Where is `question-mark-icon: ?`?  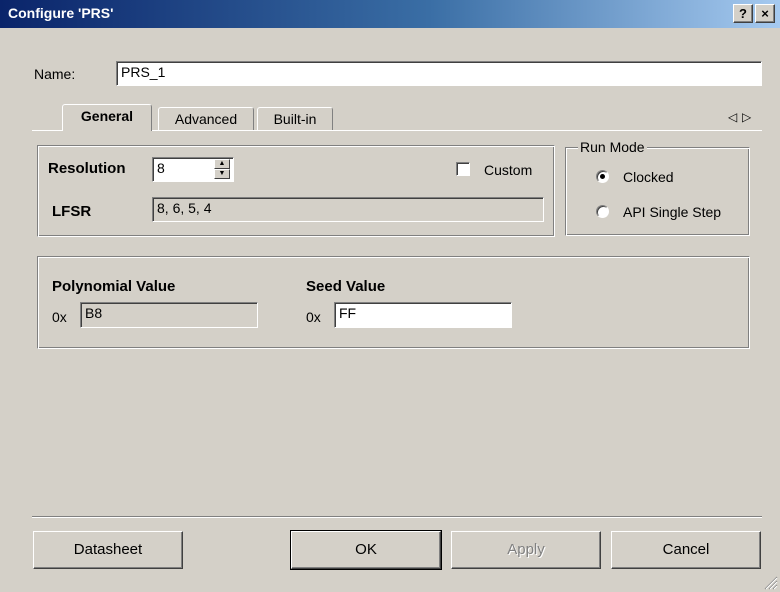 question-mark-icon: ? is located at coordinates (743, 13).